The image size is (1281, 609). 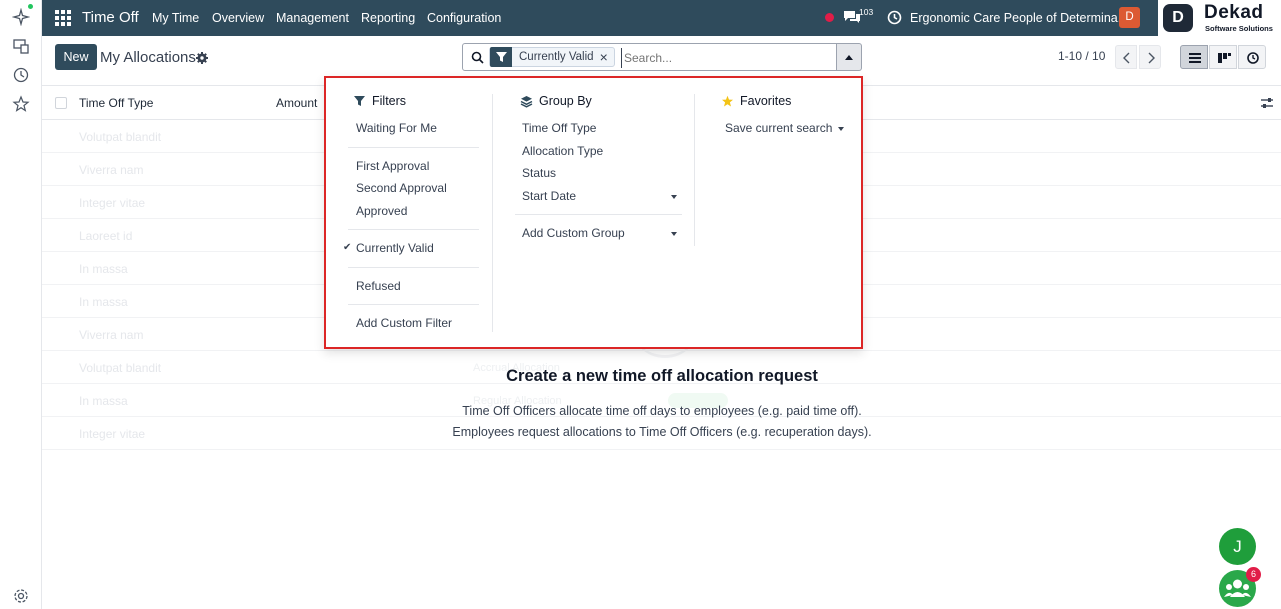 What do you see at coordinates (1129, 17) in the screenshot?
I see `user-avatar: D` at bounding box center [1129, 17].